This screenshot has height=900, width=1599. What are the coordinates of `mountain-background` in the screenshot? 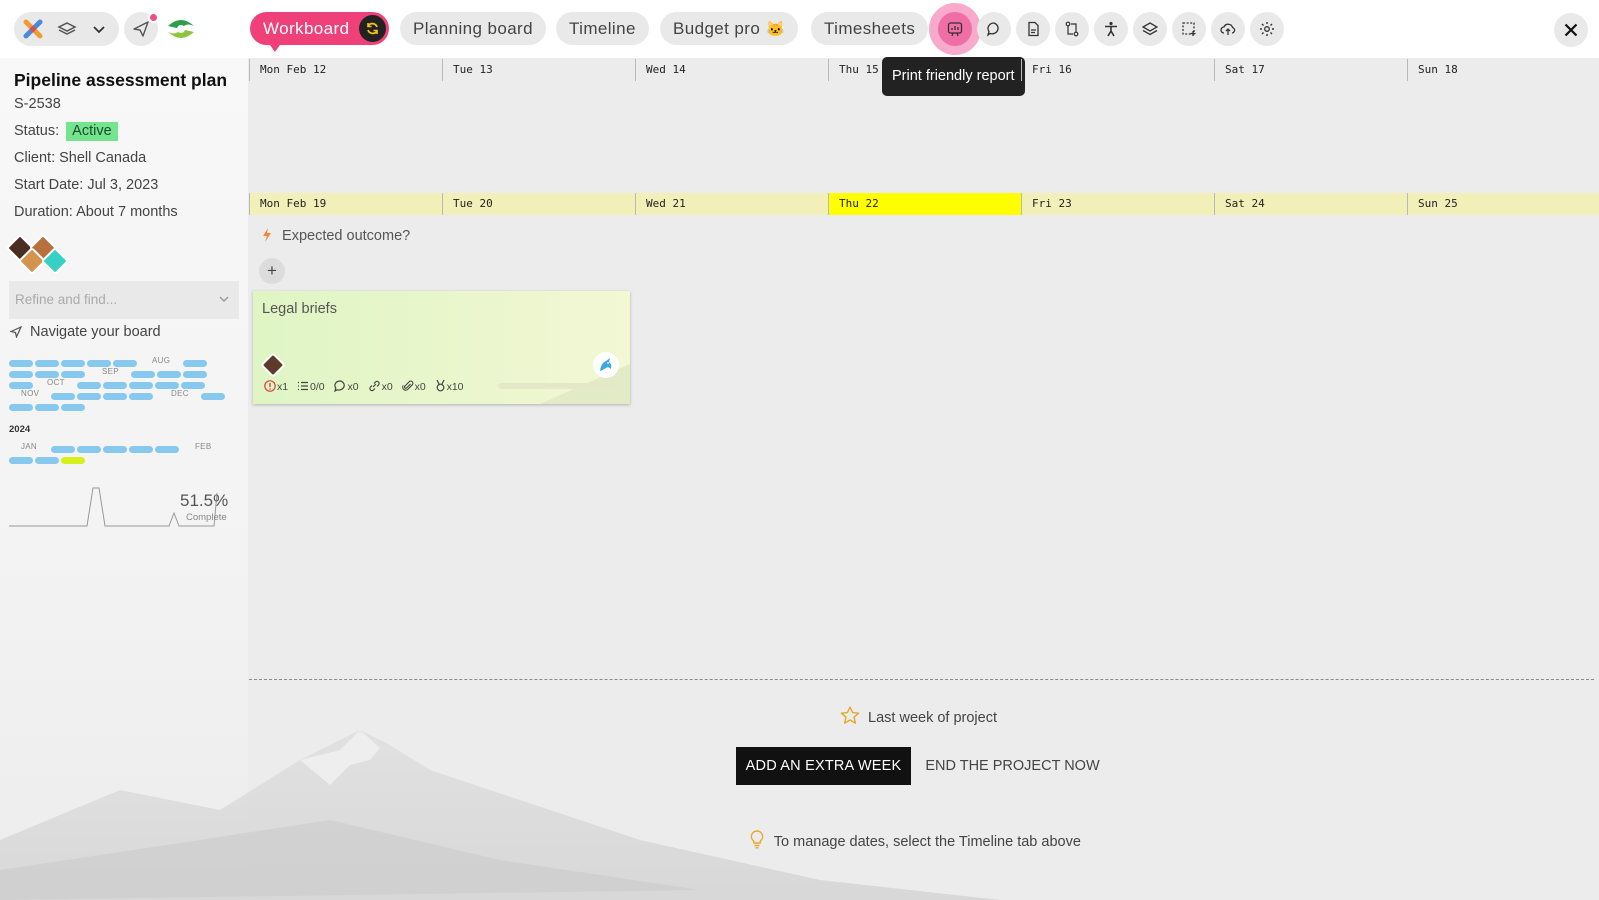 It's located at (500, 815).